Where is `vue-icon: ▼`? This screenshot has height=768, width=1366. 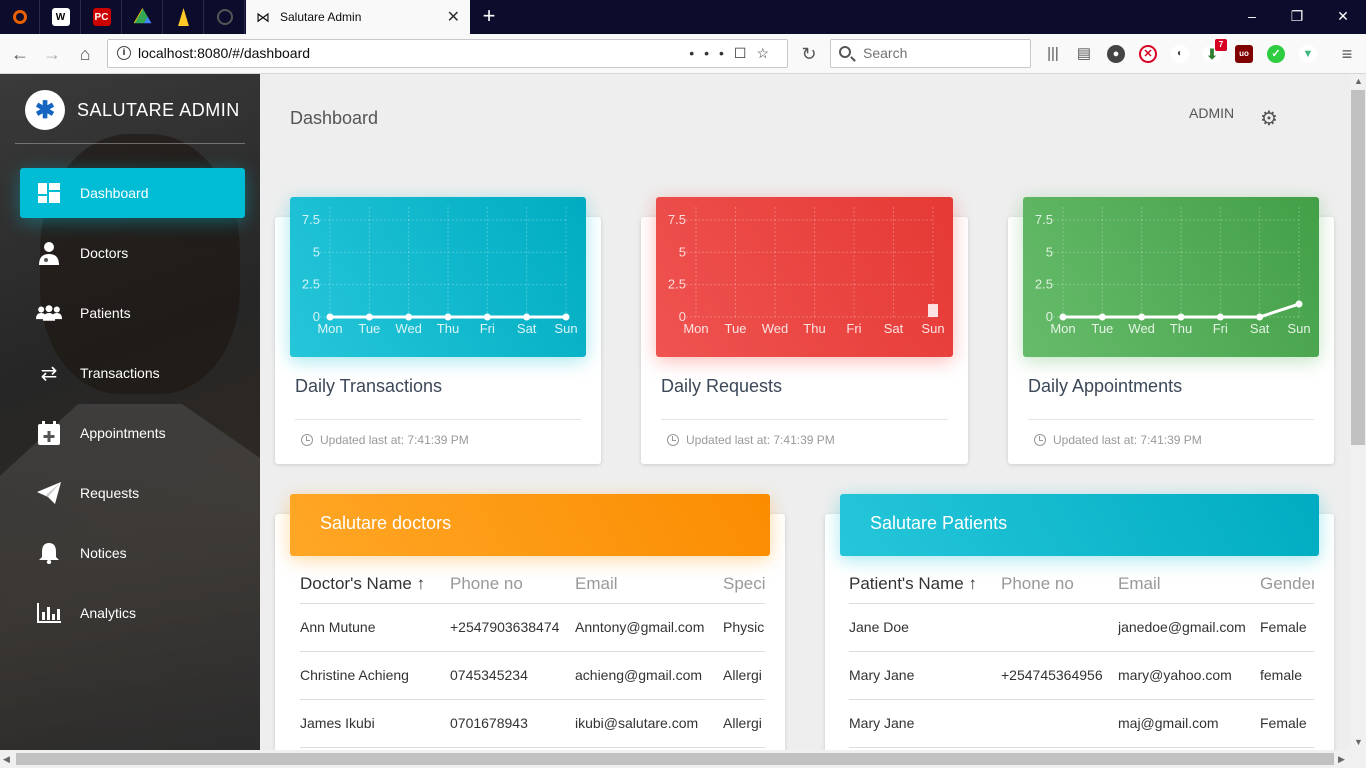
vue-icon: ▼ is located at coordinates (1308, 54).